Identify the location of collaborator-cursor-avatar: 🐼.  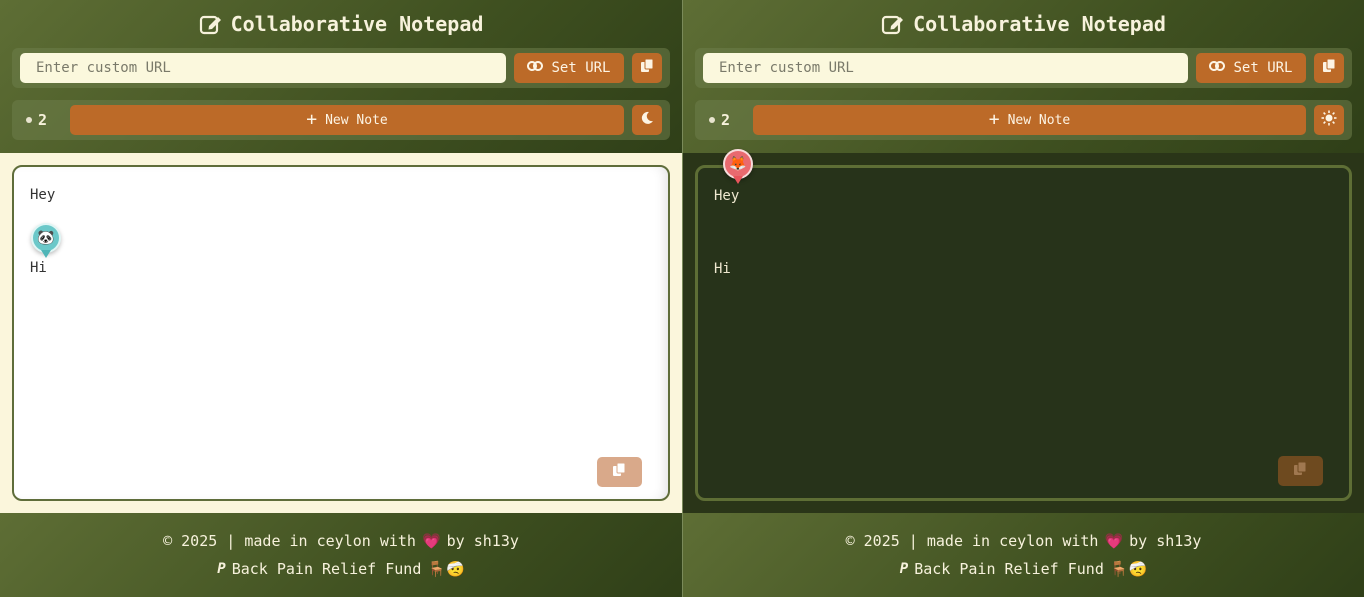
(46, 238).